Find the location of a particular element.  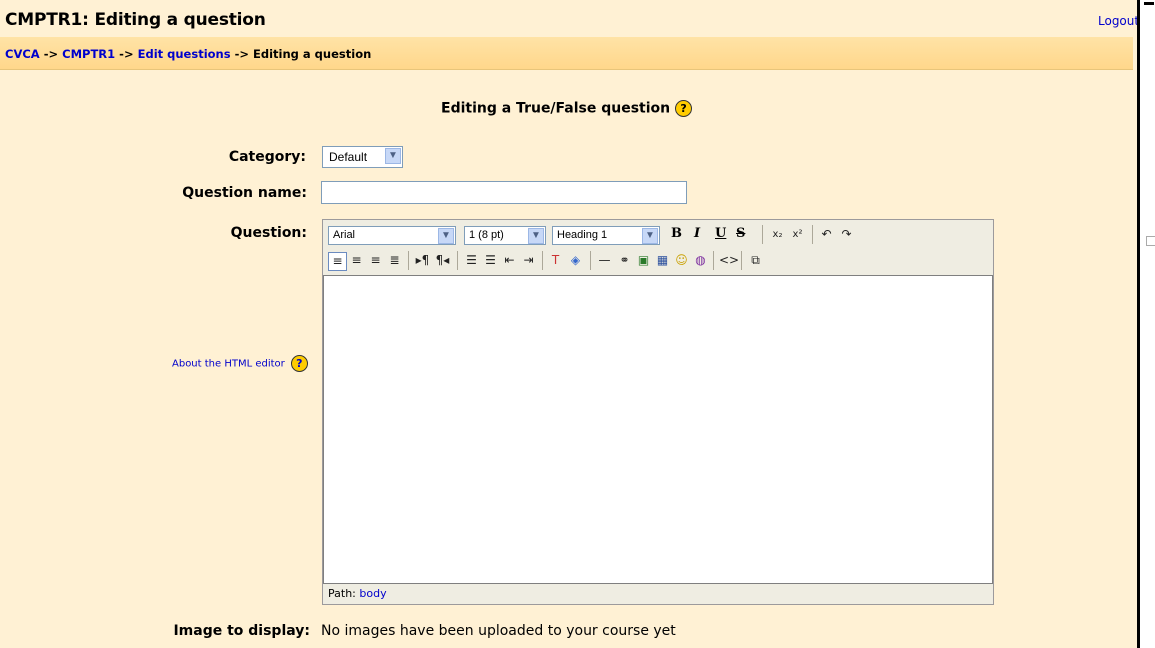

ltr-icon: ▸¶ is located at coordinates (422, 260).